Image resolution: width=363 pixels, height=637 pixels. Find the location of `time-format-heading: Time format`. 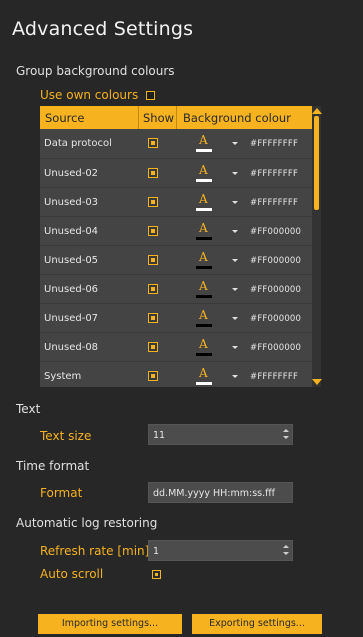

time-format-heading: Time format is located at coordinates (53, 466).